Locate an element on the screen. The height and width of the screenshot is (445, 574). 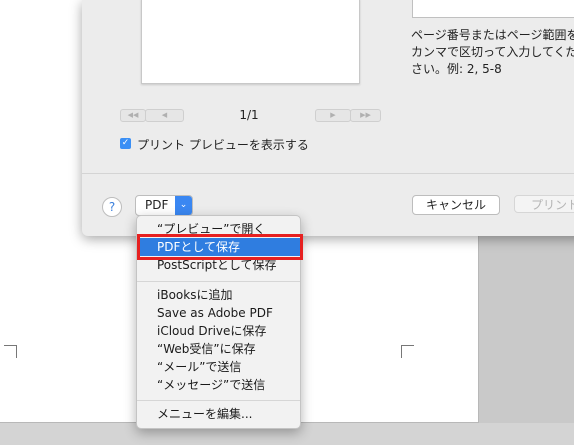
previous-page-button: ◀ is located at coordinates (164, 115).